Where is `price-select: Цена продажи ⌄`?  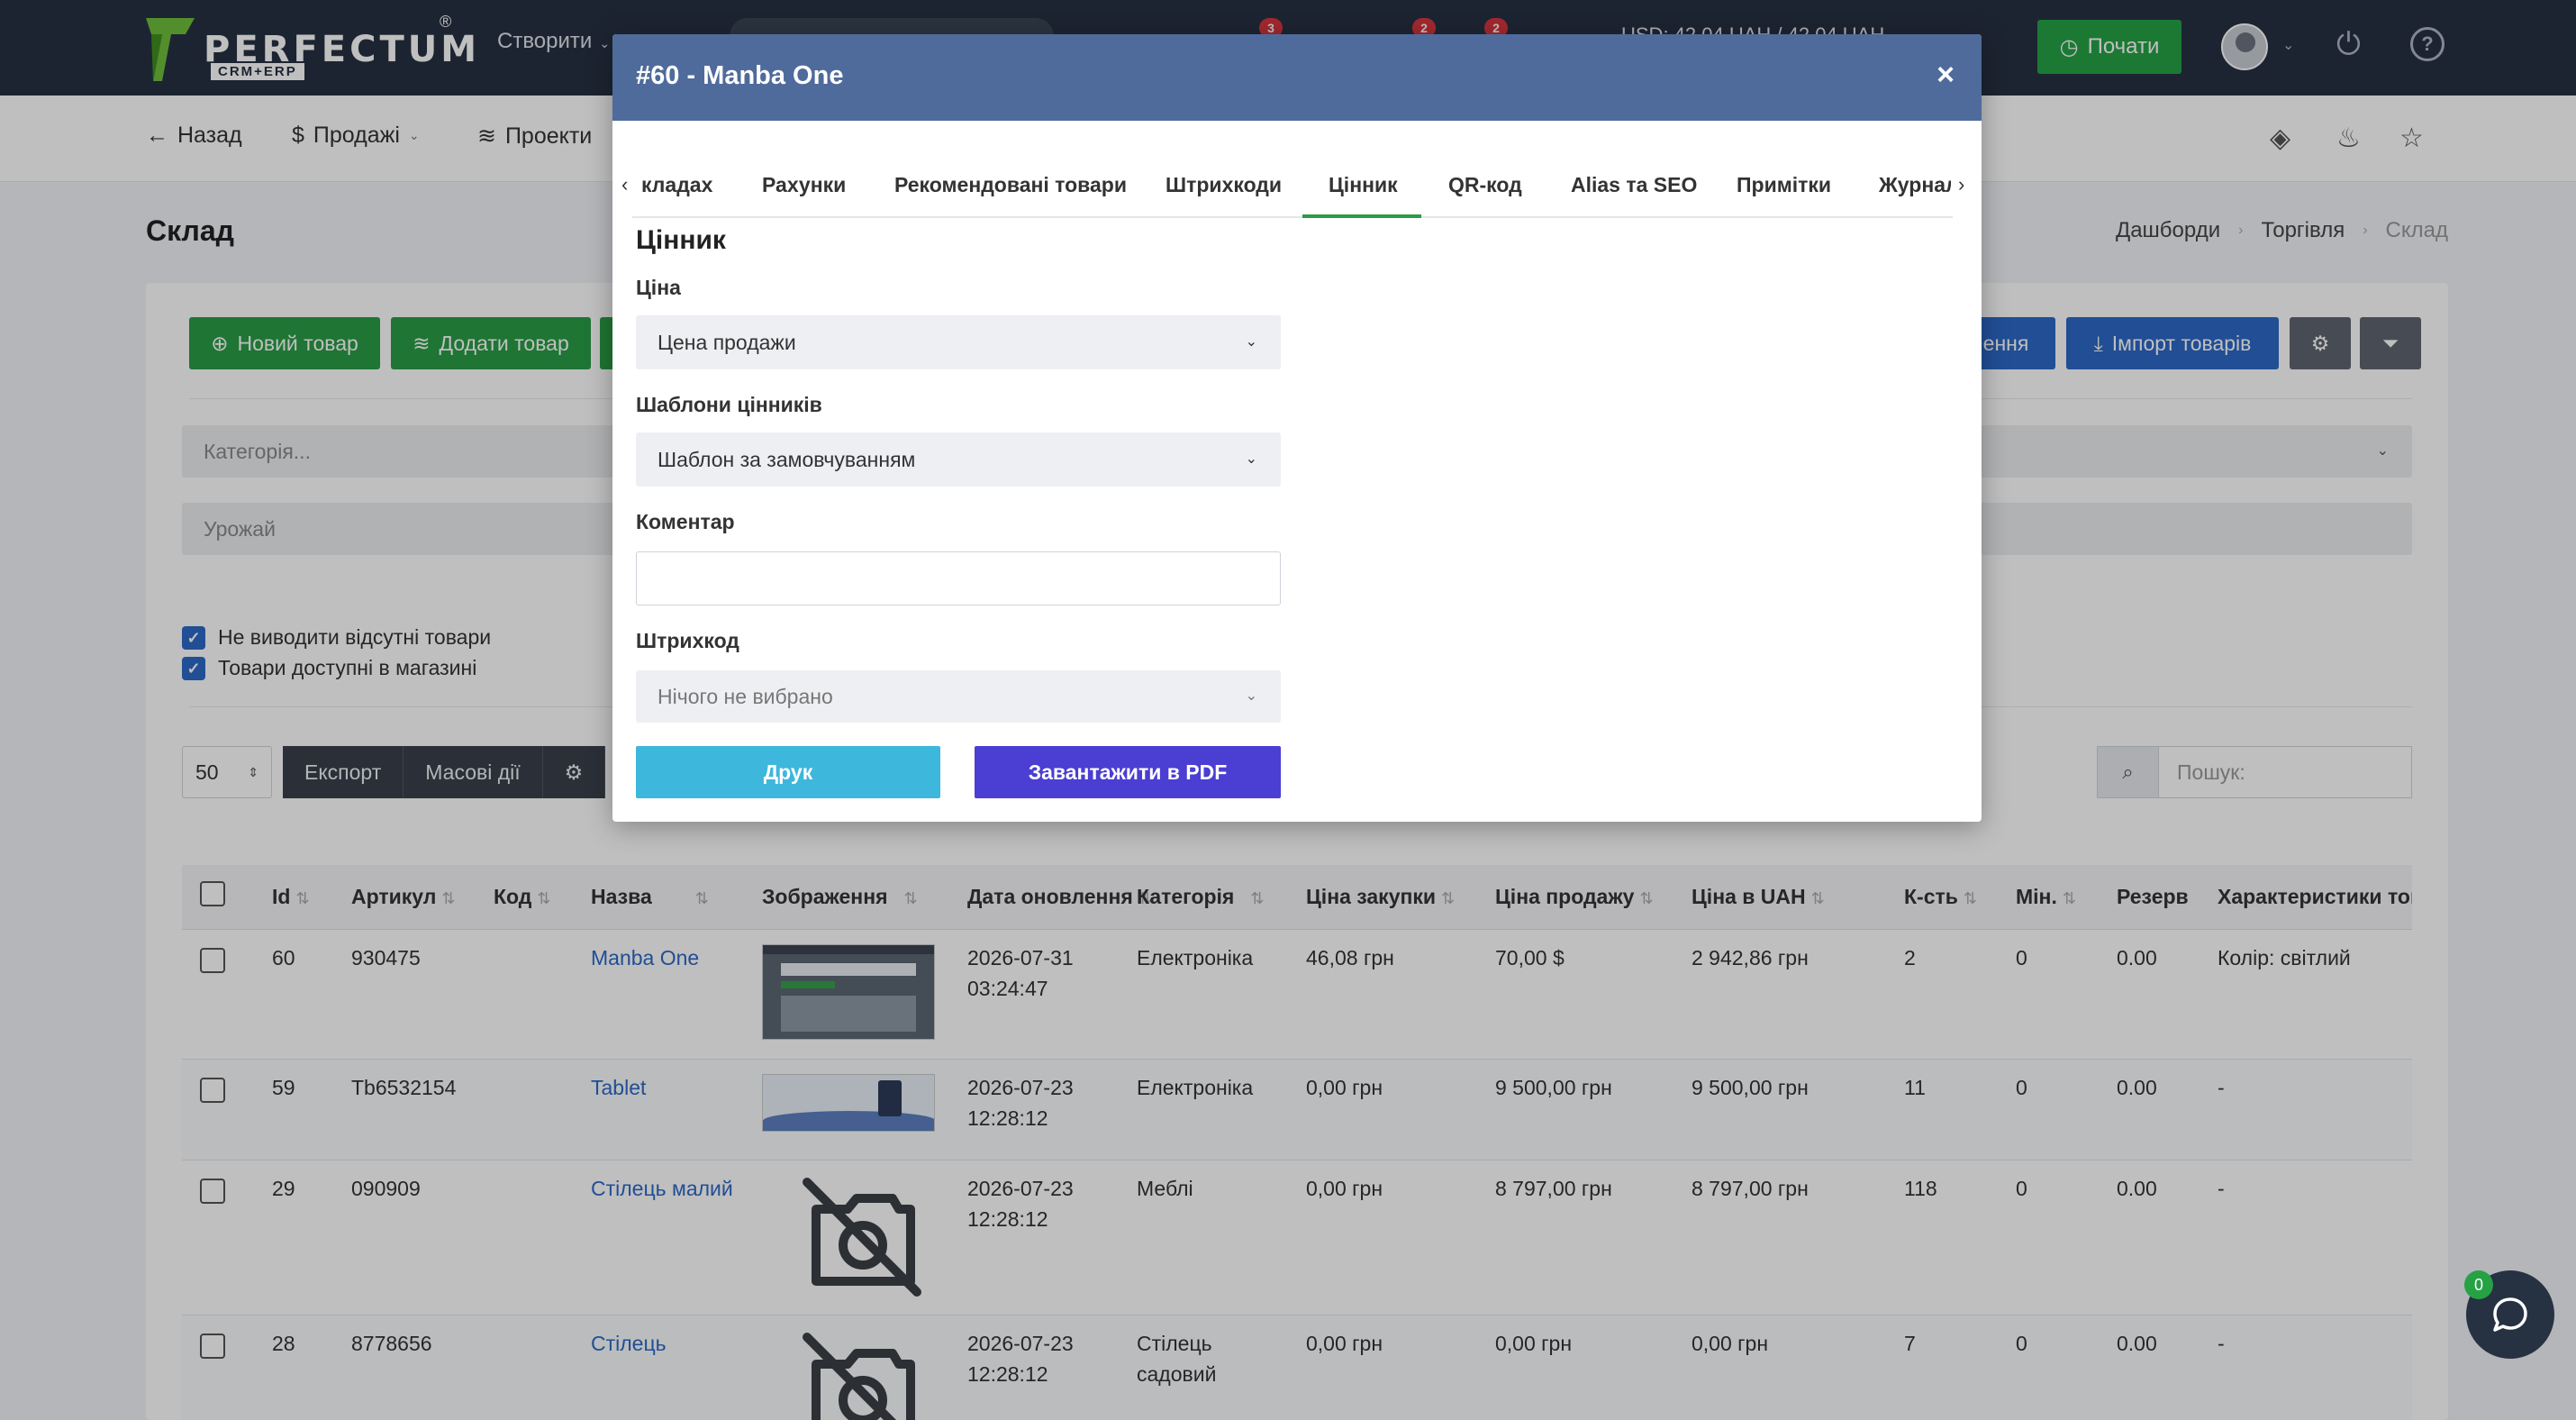 price-select: Цена продажи ⌄ is located at coordinates (959, 342).